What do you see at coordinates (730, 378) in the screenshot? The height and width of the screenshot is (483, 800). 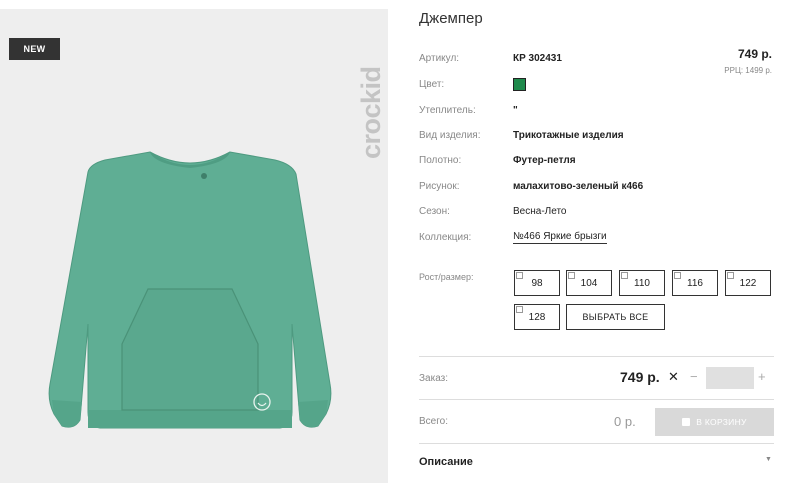 I see `quantity-input` at bounding box center [730, 378].